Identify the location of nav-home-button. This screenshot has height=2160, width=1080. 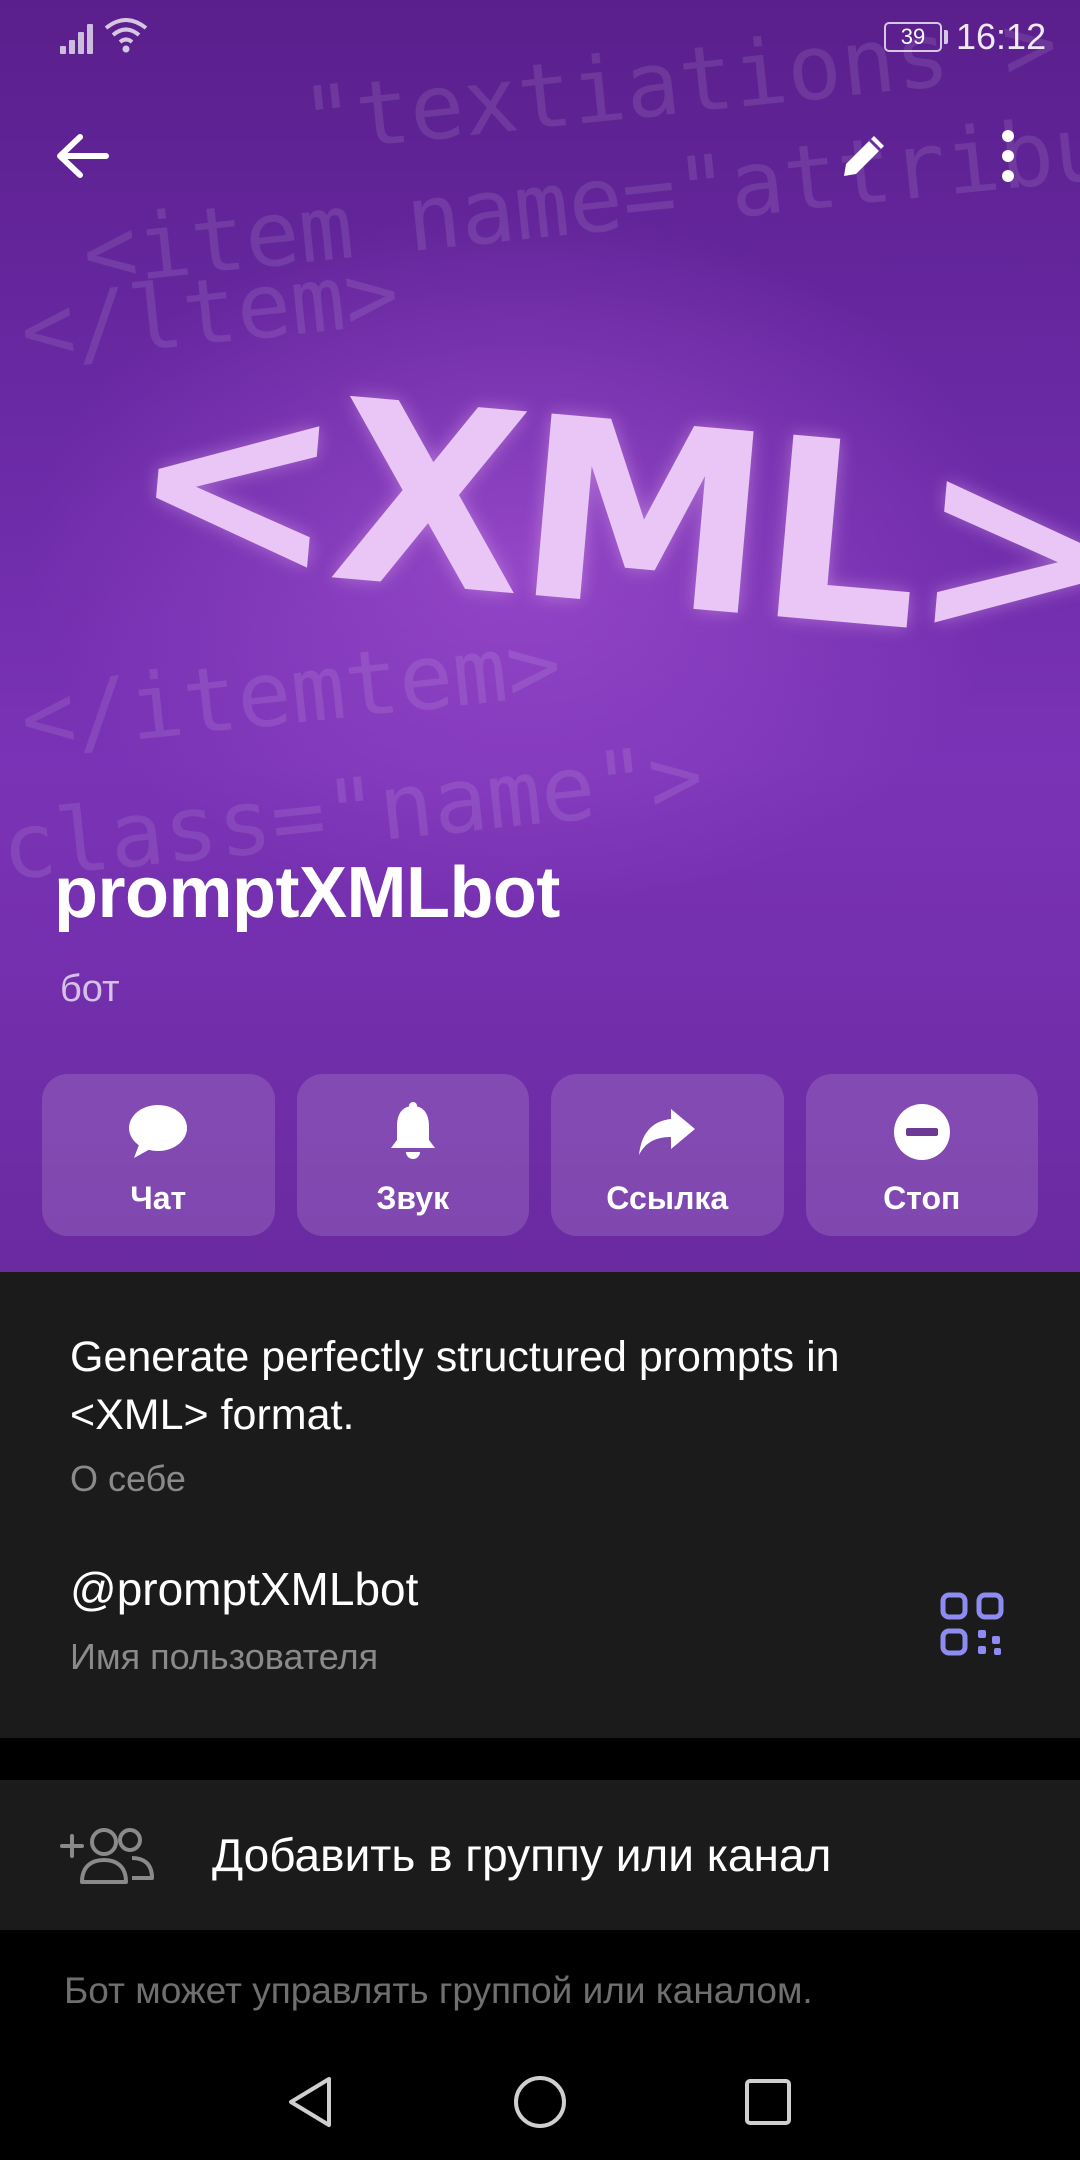
(540, 2102).